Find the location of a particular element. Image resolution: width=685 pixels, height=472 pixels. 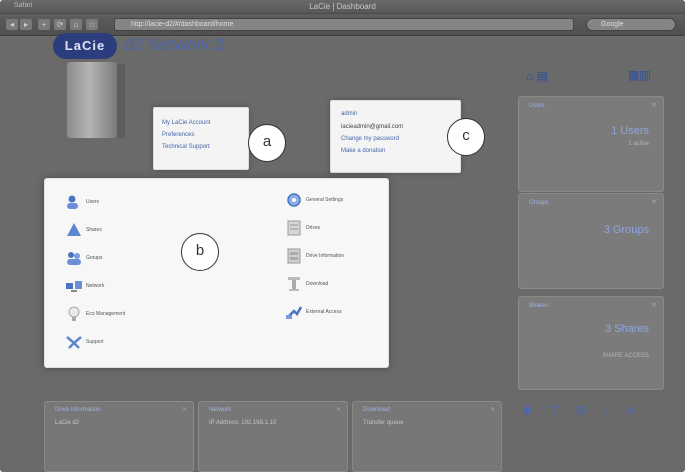

preferences-link: Preferences is located at coordinates (205, 135).